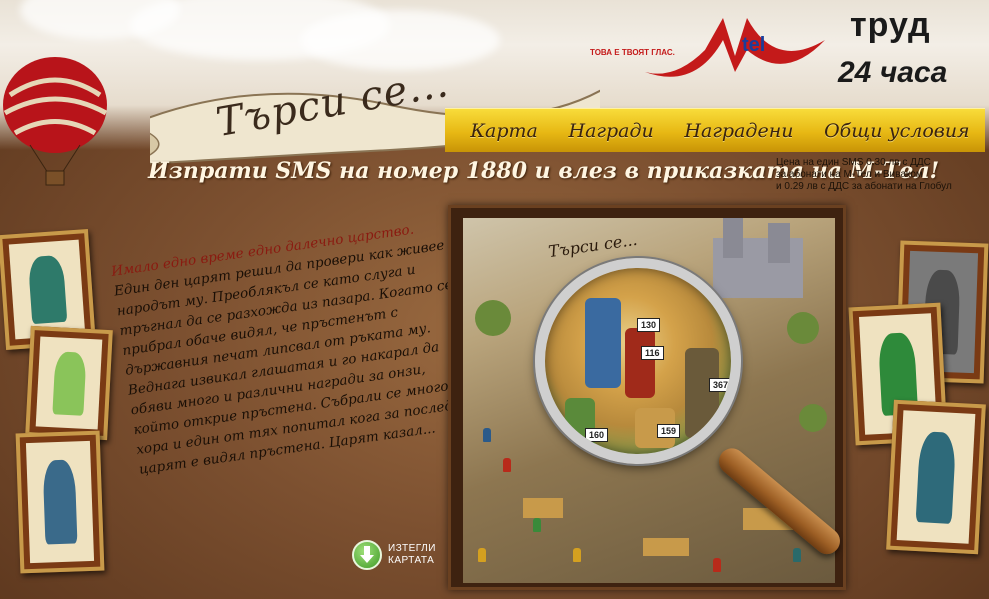  What do you see at coordinates (652, 353) in the screenshot?
I see `number-tag: 116` at bounding box center [652, 353].